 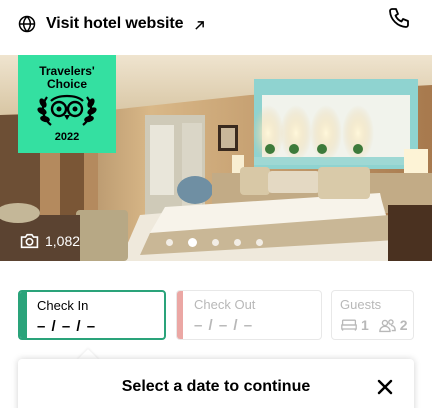 What do you see at coordinates (399, 18) in the screenshot?
I see `phone-icon` at bounding box center [399, 18].